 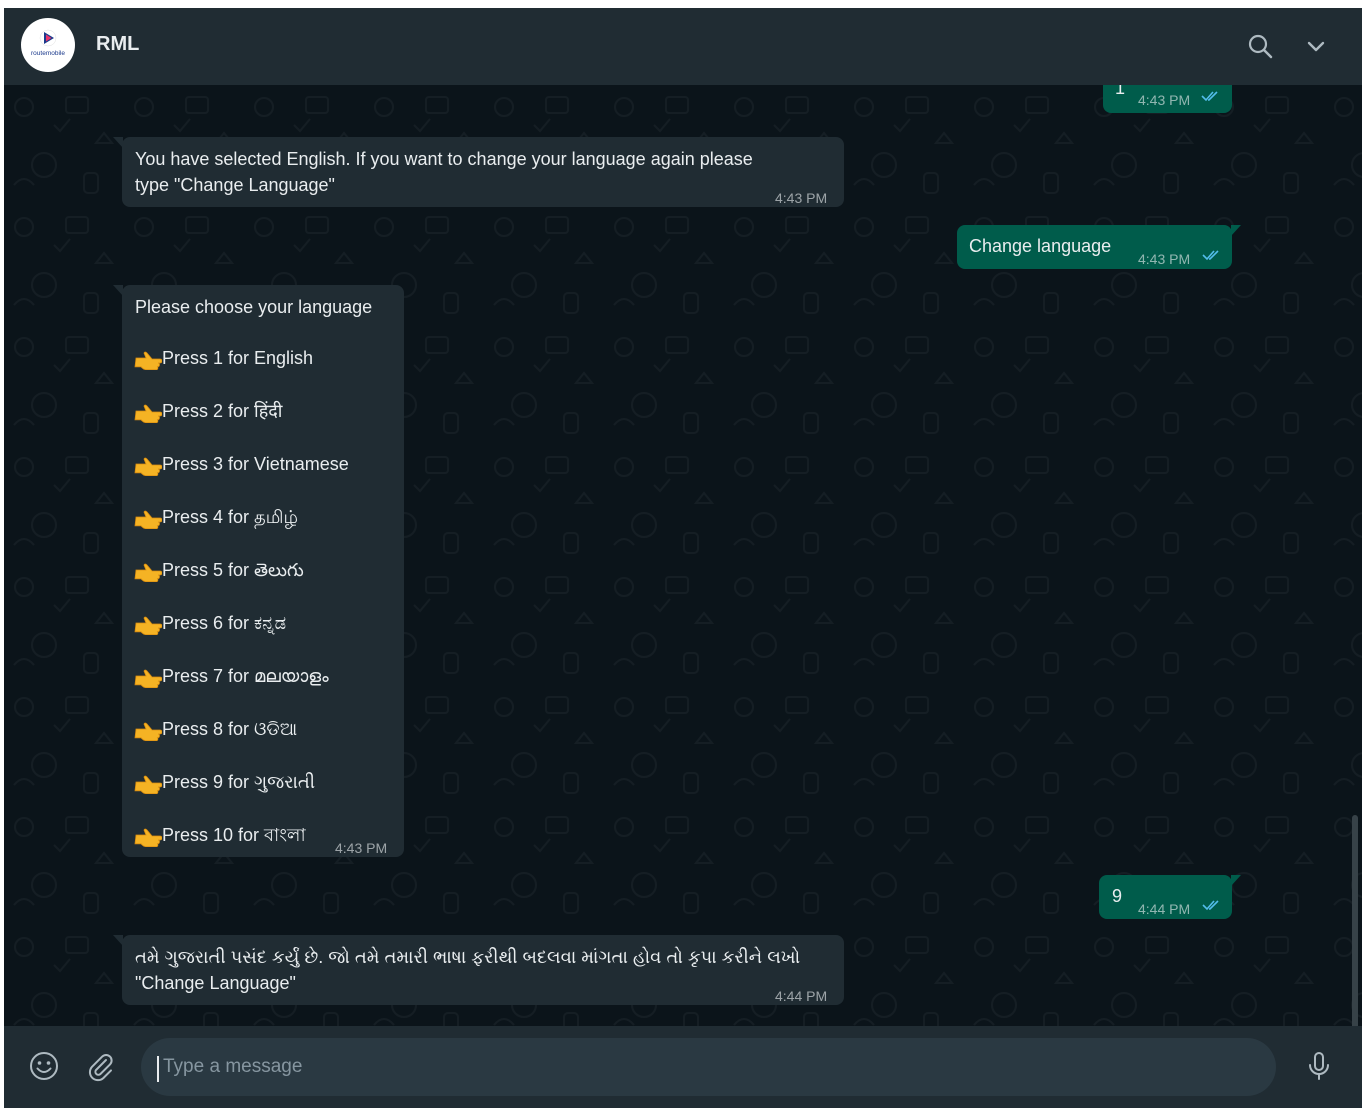 What do you see at coordinates (1117, 896) in the screenshot?
I see `message-text: 9` at bounding box center [1117, 896].